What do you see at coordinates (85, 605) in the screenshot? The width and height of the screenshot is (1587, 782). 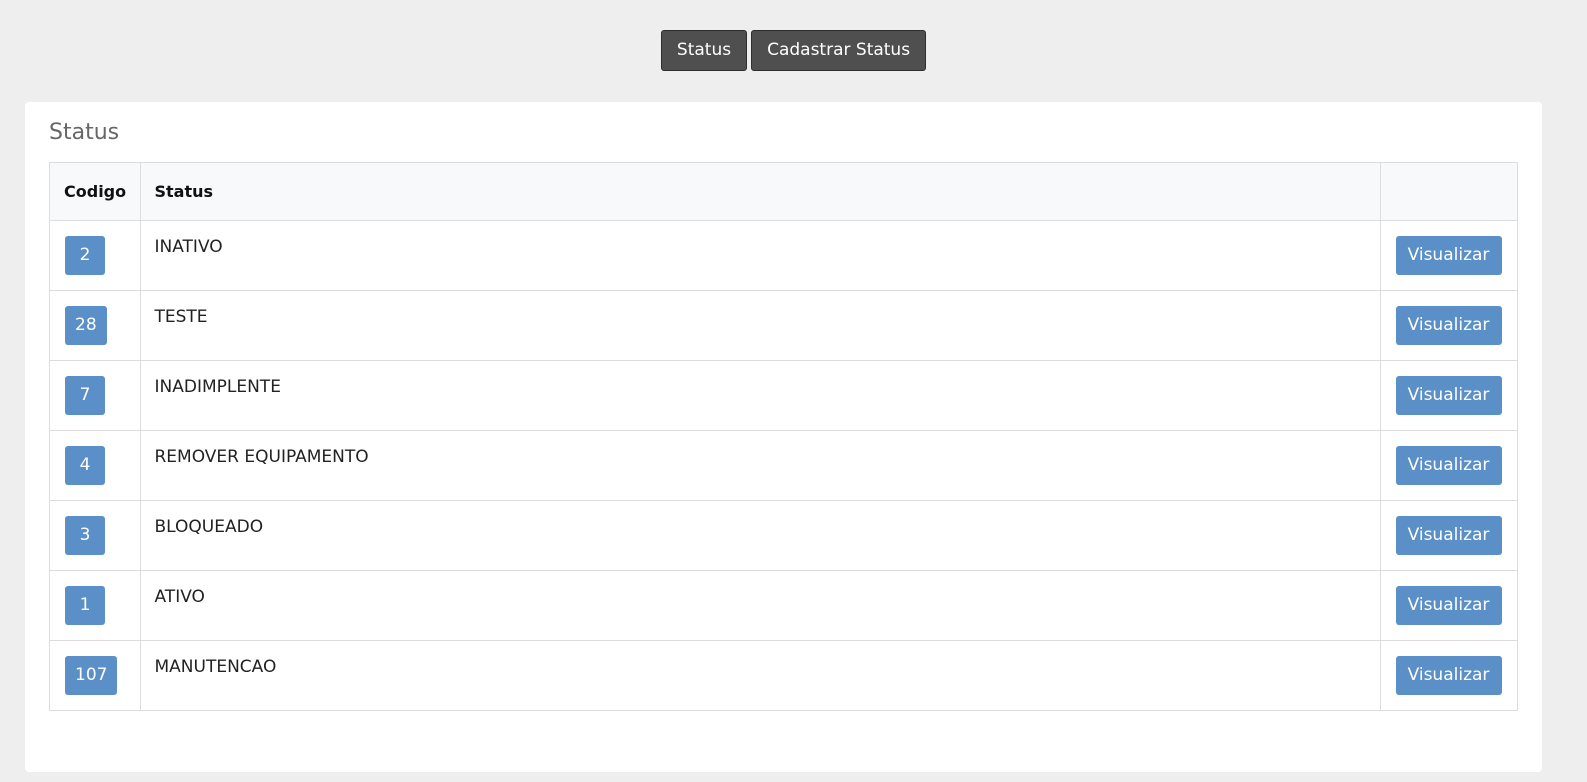 I see `code-badge: 1` at bounding box center [85, 605].